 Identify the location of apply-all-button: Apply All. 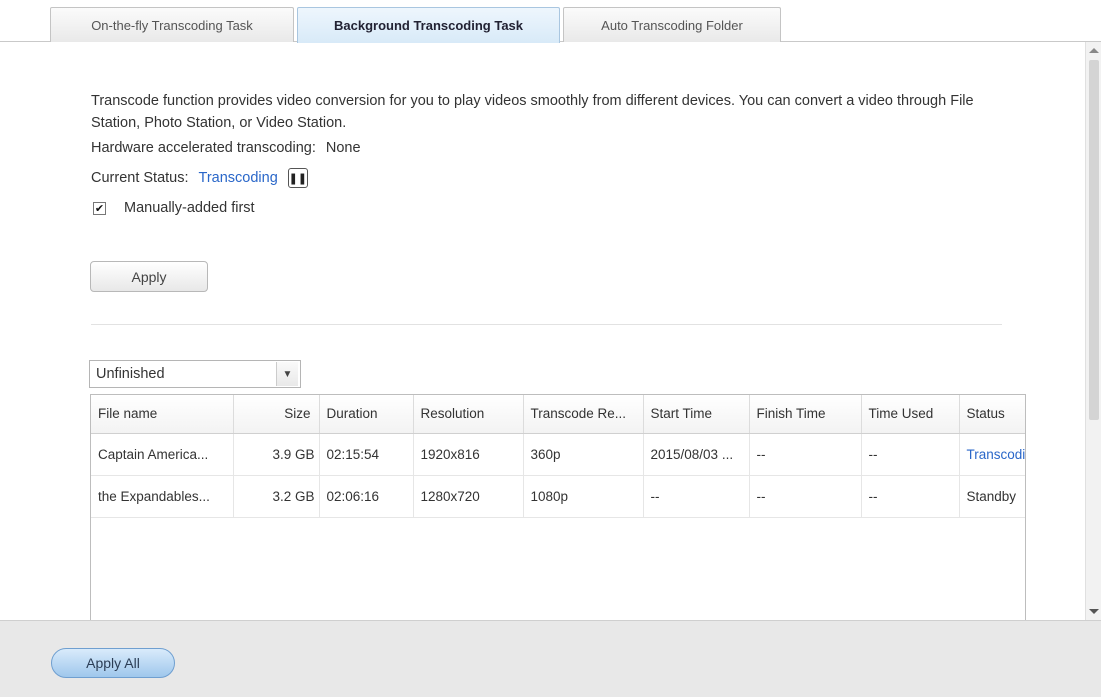
(113, 663).